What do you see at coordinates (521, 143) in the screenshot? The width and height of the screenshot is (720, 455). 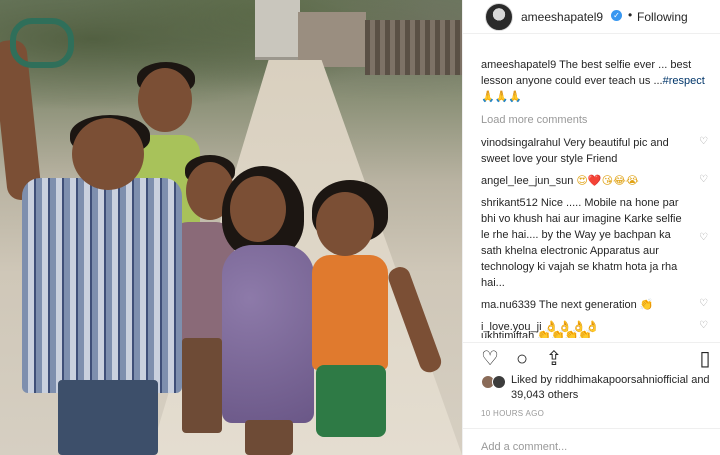 I see `comment-username: vinodsingalrahul` at bounding box center [521, 143].